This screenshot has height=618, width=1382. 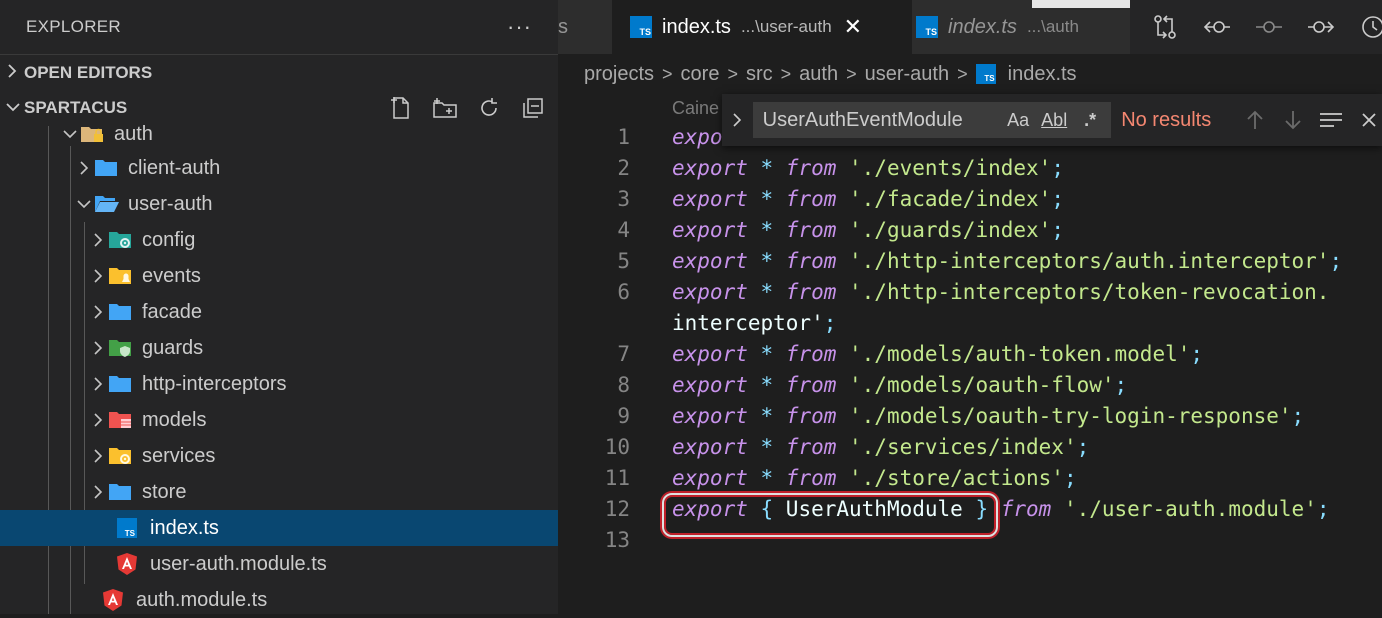 What do you see at coordinates (970, 199) in the screenshot?
I see `code-line: 3 export * from './facade/index';` at bounding box center [970, 199].